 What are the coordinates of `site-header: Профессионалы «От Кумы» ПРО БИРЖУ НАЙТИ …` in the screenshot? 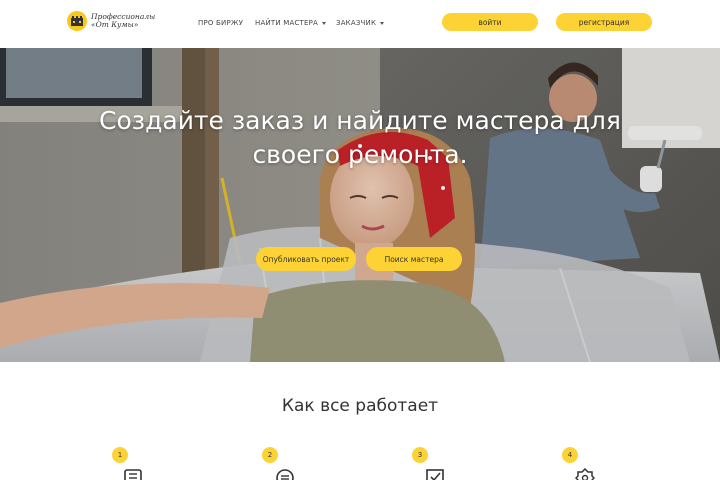 It's located at (360, 24).